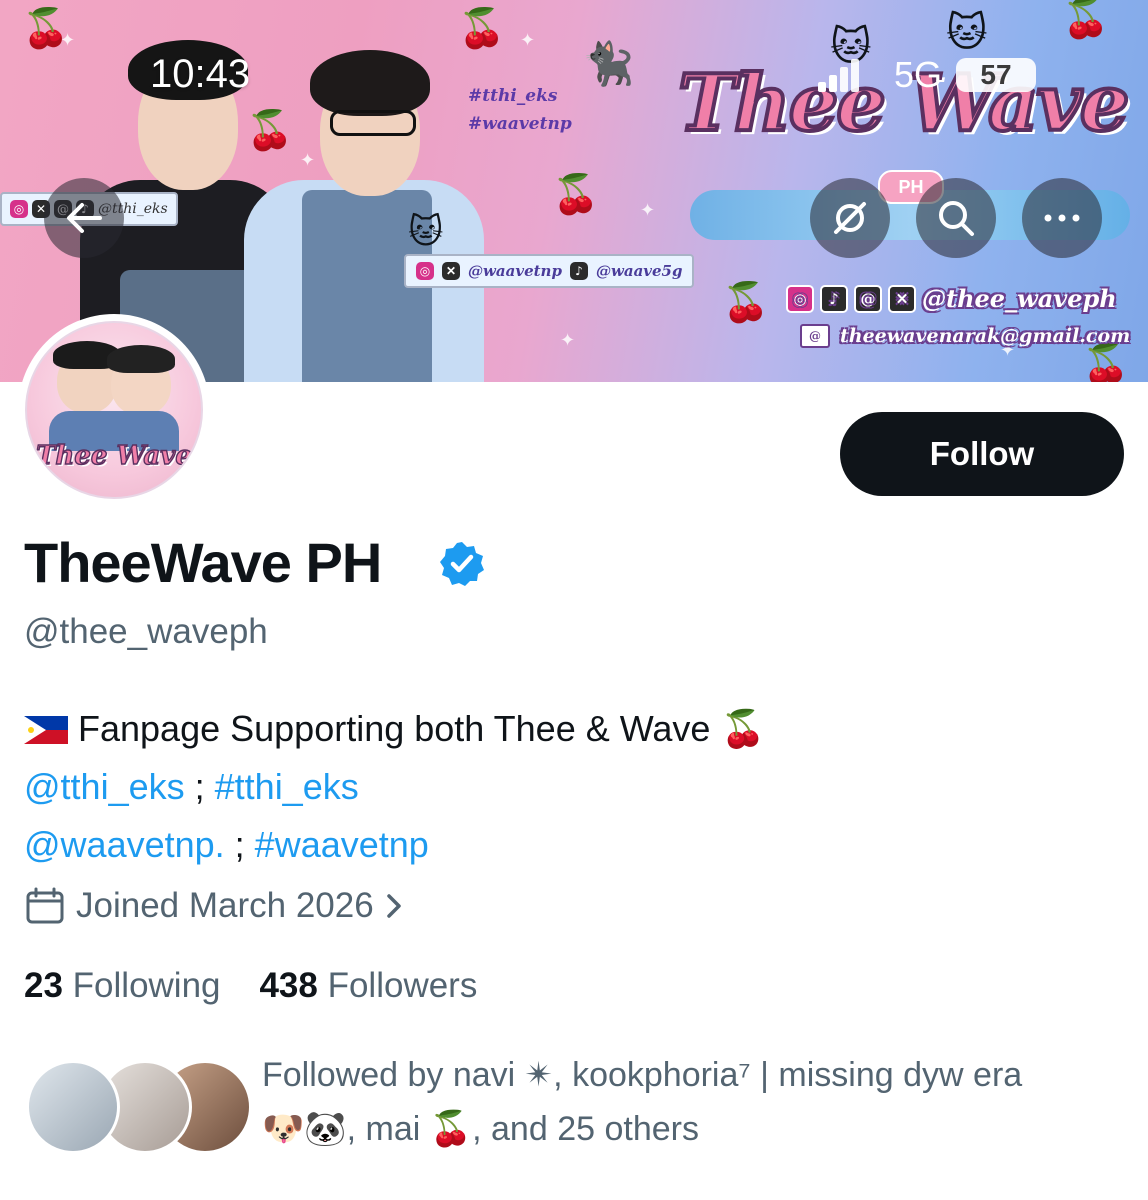 The height and width of the screenshot is (1200, 1148). Describe the element at coordinates (250, 986) in the screenshot. I see `follow-stats: 23 Following 438 Followers` at that location.